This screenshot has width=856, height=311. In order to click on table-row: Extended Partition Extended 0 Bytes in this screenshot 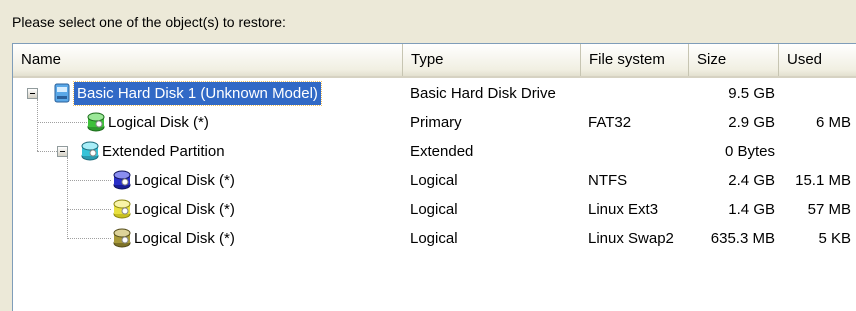, I will do `click(434, 151)`.